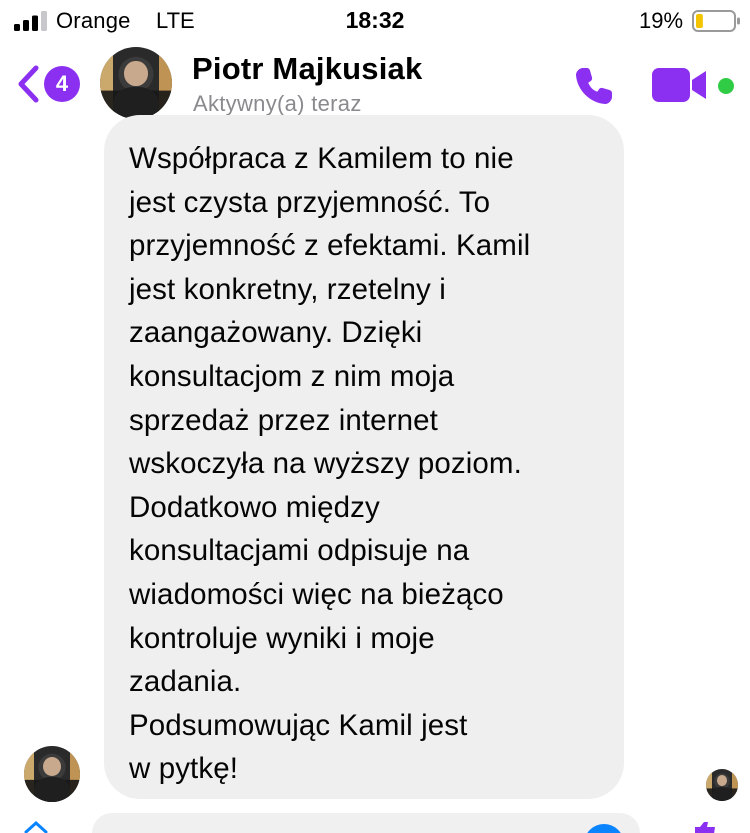  Describe the element at coordinates (726, 86) in the screenshot. I see `online-status-dot` at that location.